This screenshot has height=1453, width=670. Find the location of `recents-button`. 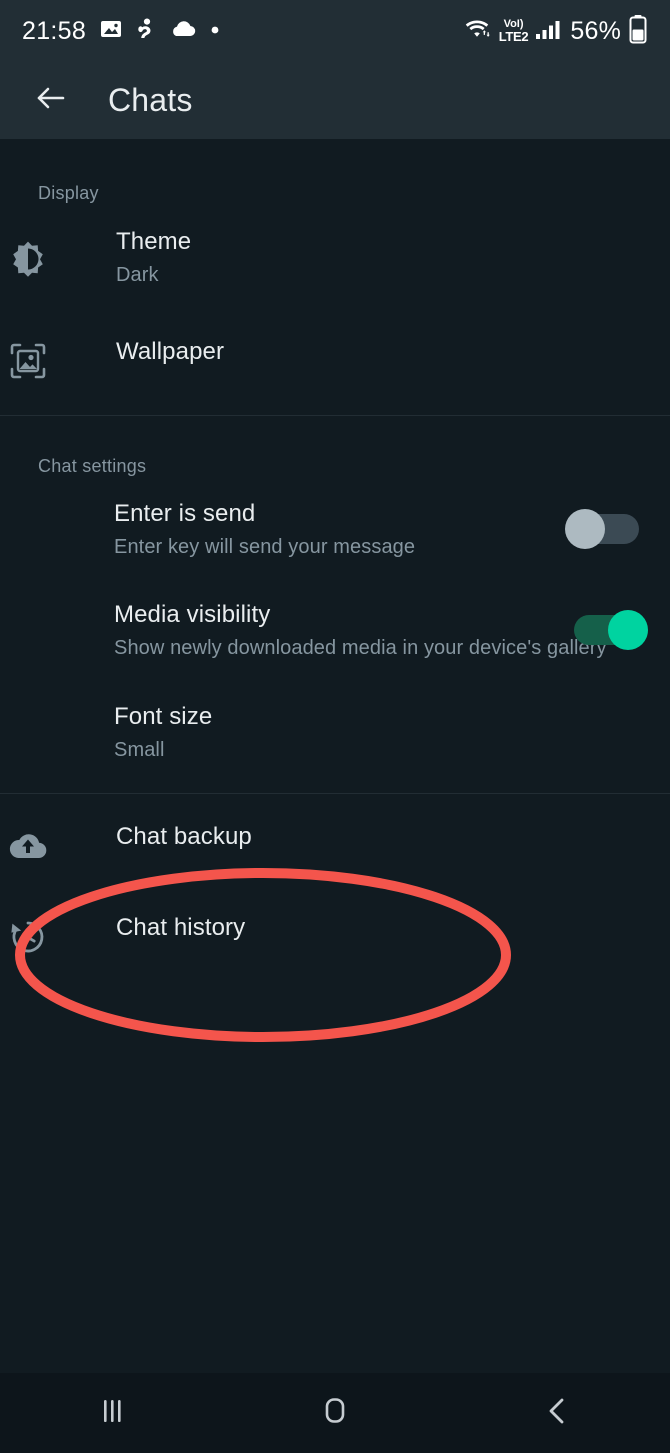

recents-button is located at coordinates (111, 1413).